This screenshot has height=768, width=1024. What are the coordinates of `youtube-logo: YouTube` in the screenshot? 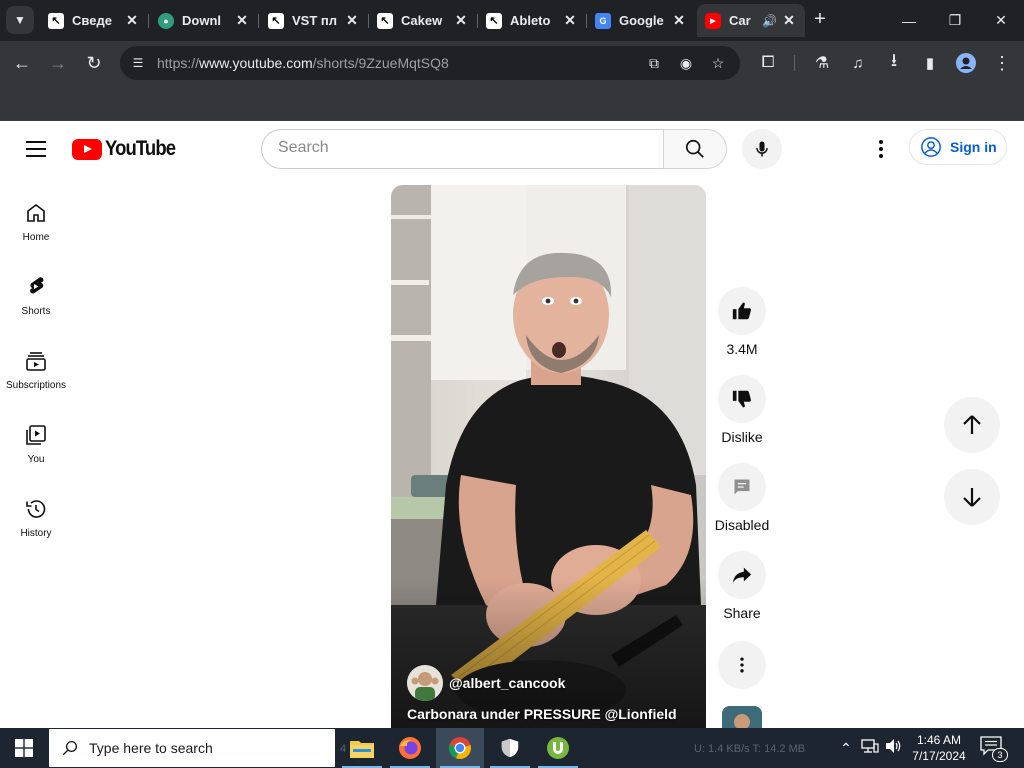 It's located at (128, 149).